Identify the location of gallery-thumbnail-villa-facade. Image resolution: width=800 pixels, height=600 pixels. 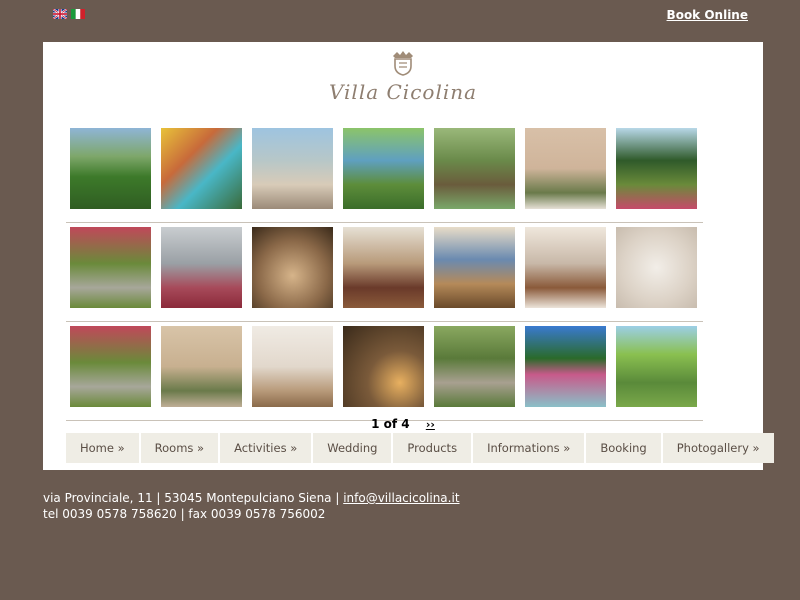
(565, 168).